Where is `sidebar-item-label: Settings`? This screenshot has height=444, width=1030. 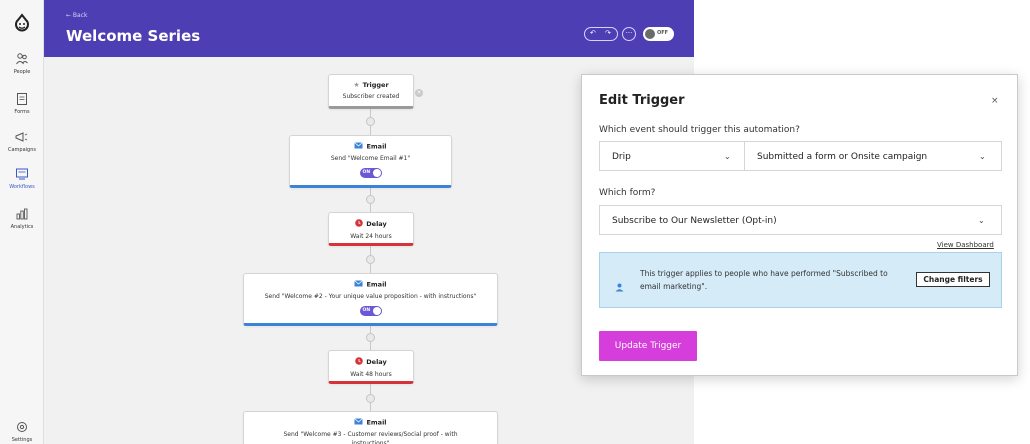 sidebar-item-label: Settings is located at coordinates (22, 440).